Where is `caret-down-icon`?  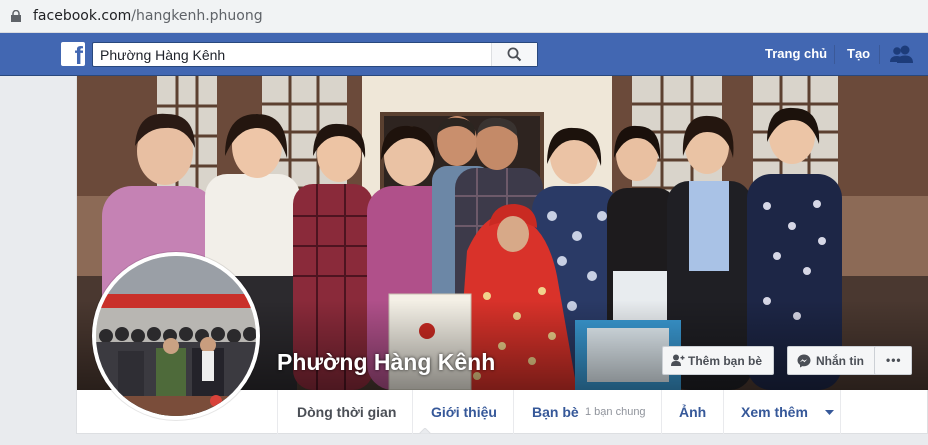
caret-down-icon is located at coordinates (829, 412).